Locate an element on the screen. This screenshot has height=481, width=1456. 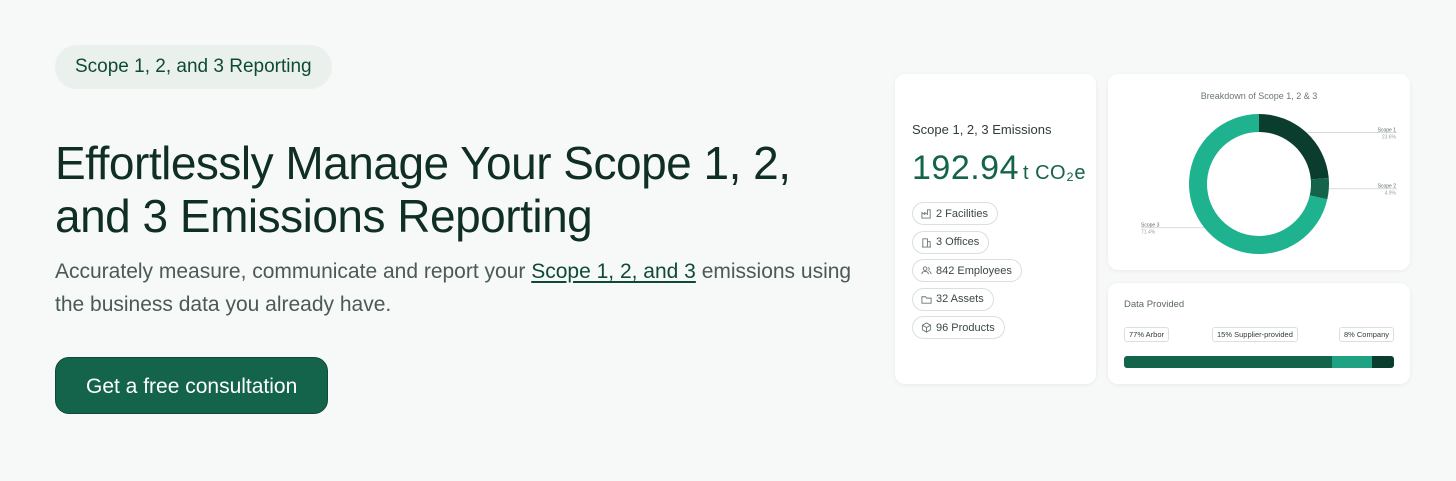
donut-value-label: 71.4% is located at coordinates (1148, 233).